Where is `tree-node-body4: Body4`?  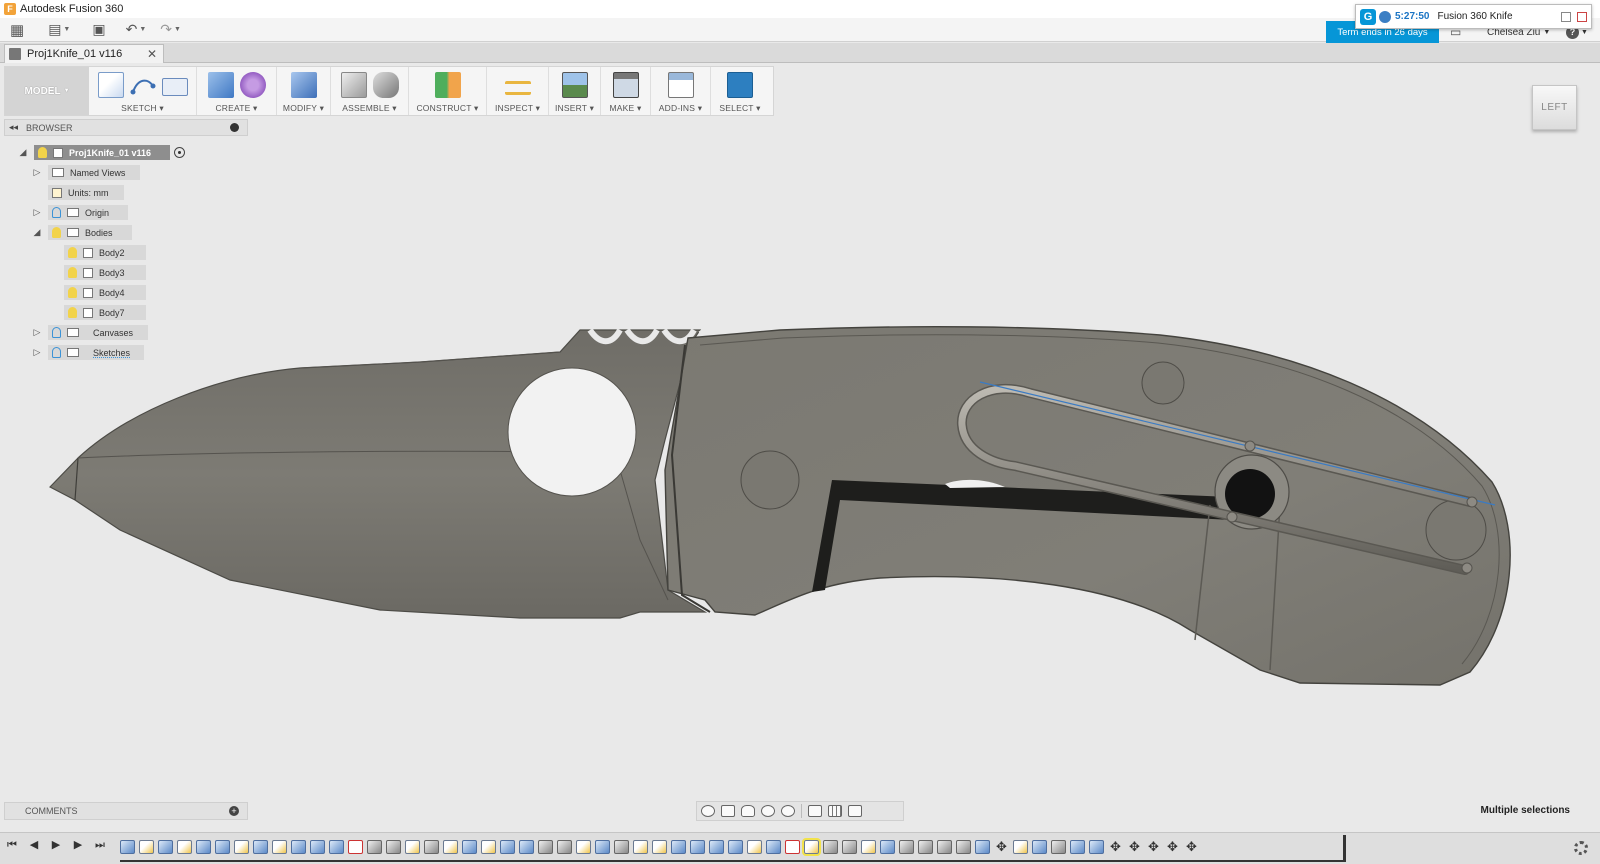
tree-node-body4: Body4 is located at coordinates (105, 292).